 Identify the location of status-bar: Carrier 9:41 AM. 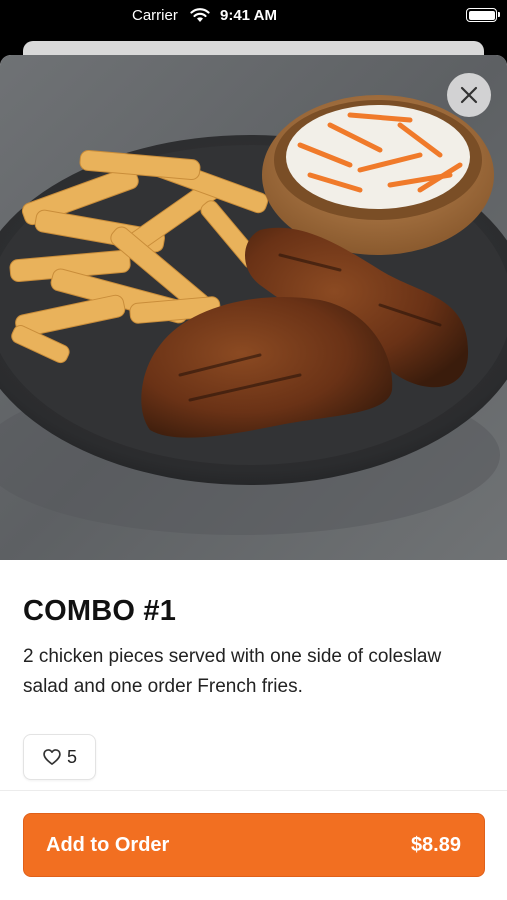
(253, 16).